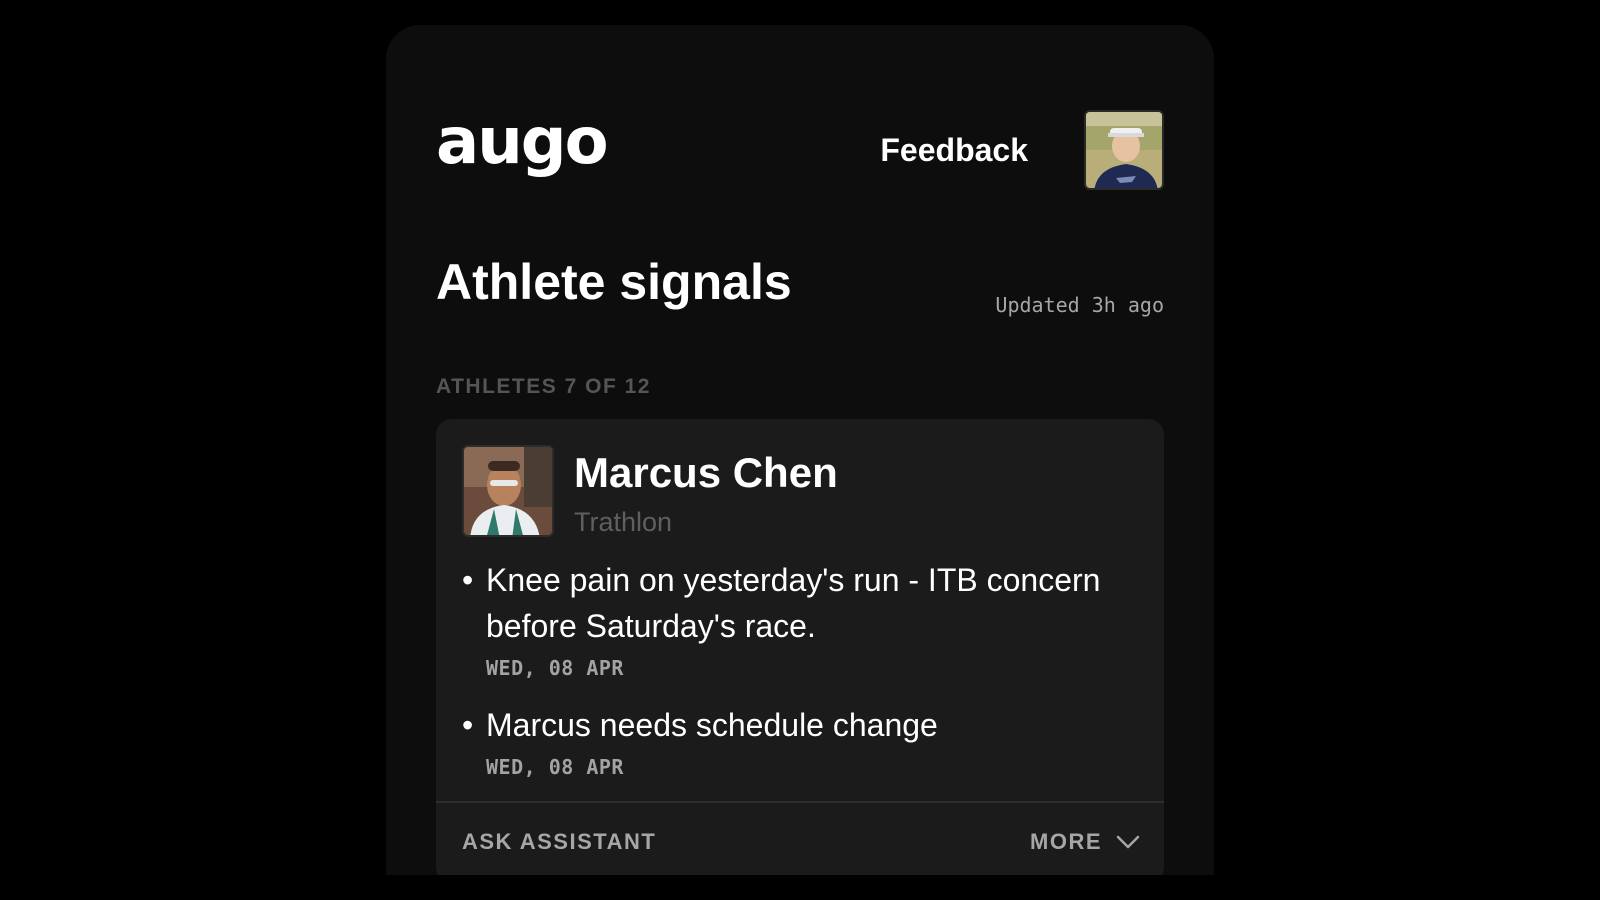 This screenshot has width=1600, height=900. Describe the element at coordinates (954, 150) in the screenshot. I see `feedback-button: Feedback` at that location.